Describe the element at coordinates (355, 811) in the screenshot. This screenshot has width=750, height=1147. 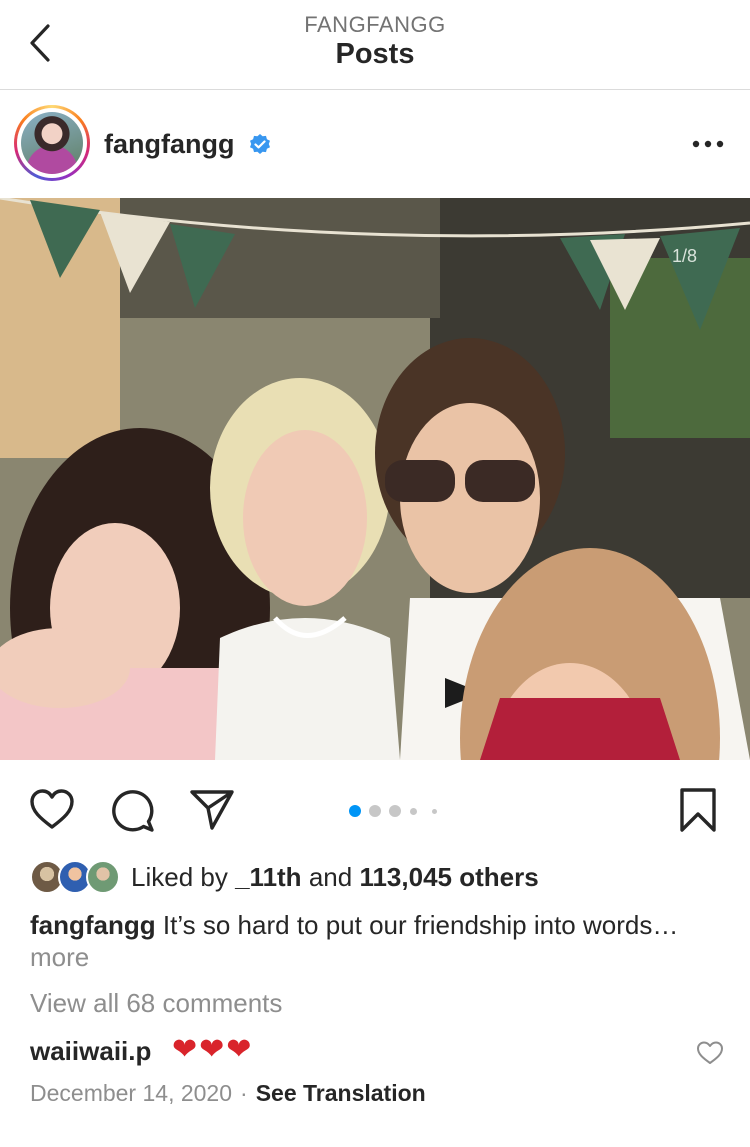
I see `carousel-dot-active` at that location.